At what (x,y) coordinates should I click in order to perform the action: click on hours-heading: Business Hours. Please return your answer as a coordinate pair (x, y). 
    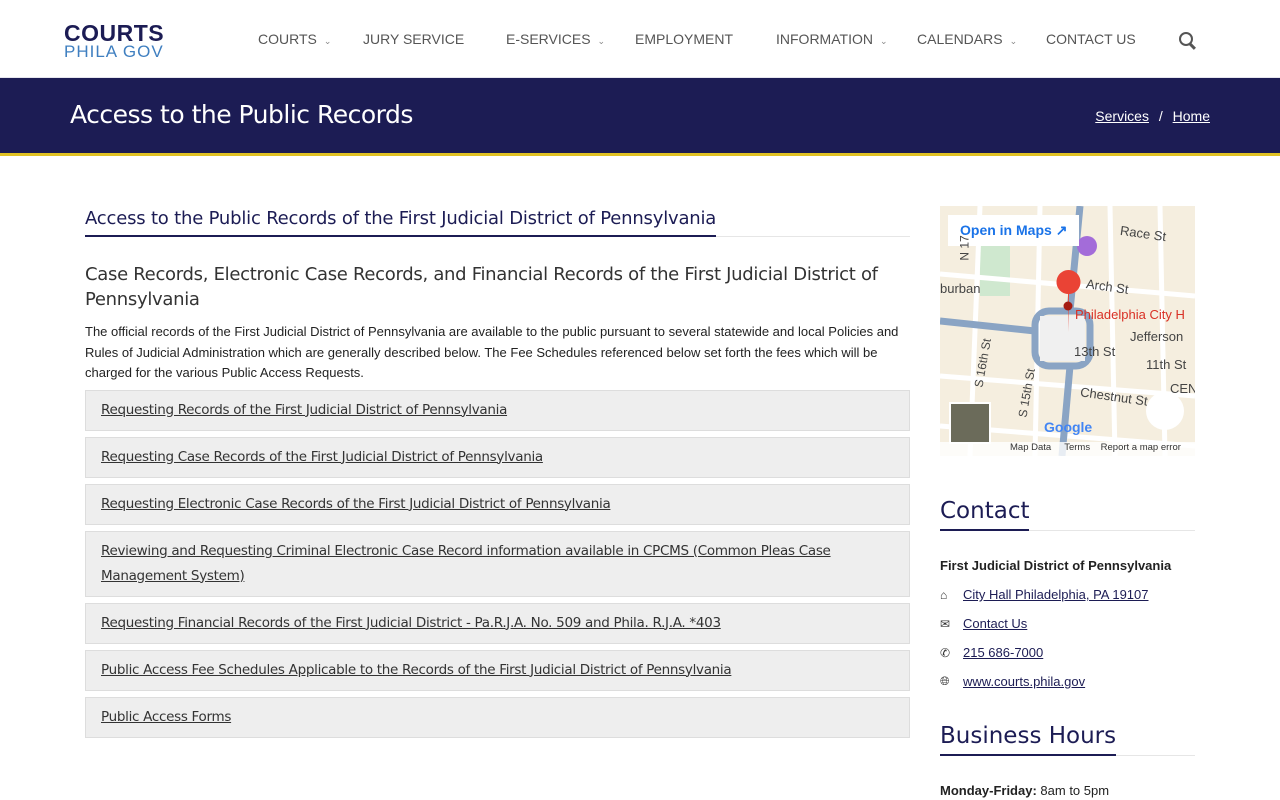
    Looking at the image, I should click on (1028, 739).